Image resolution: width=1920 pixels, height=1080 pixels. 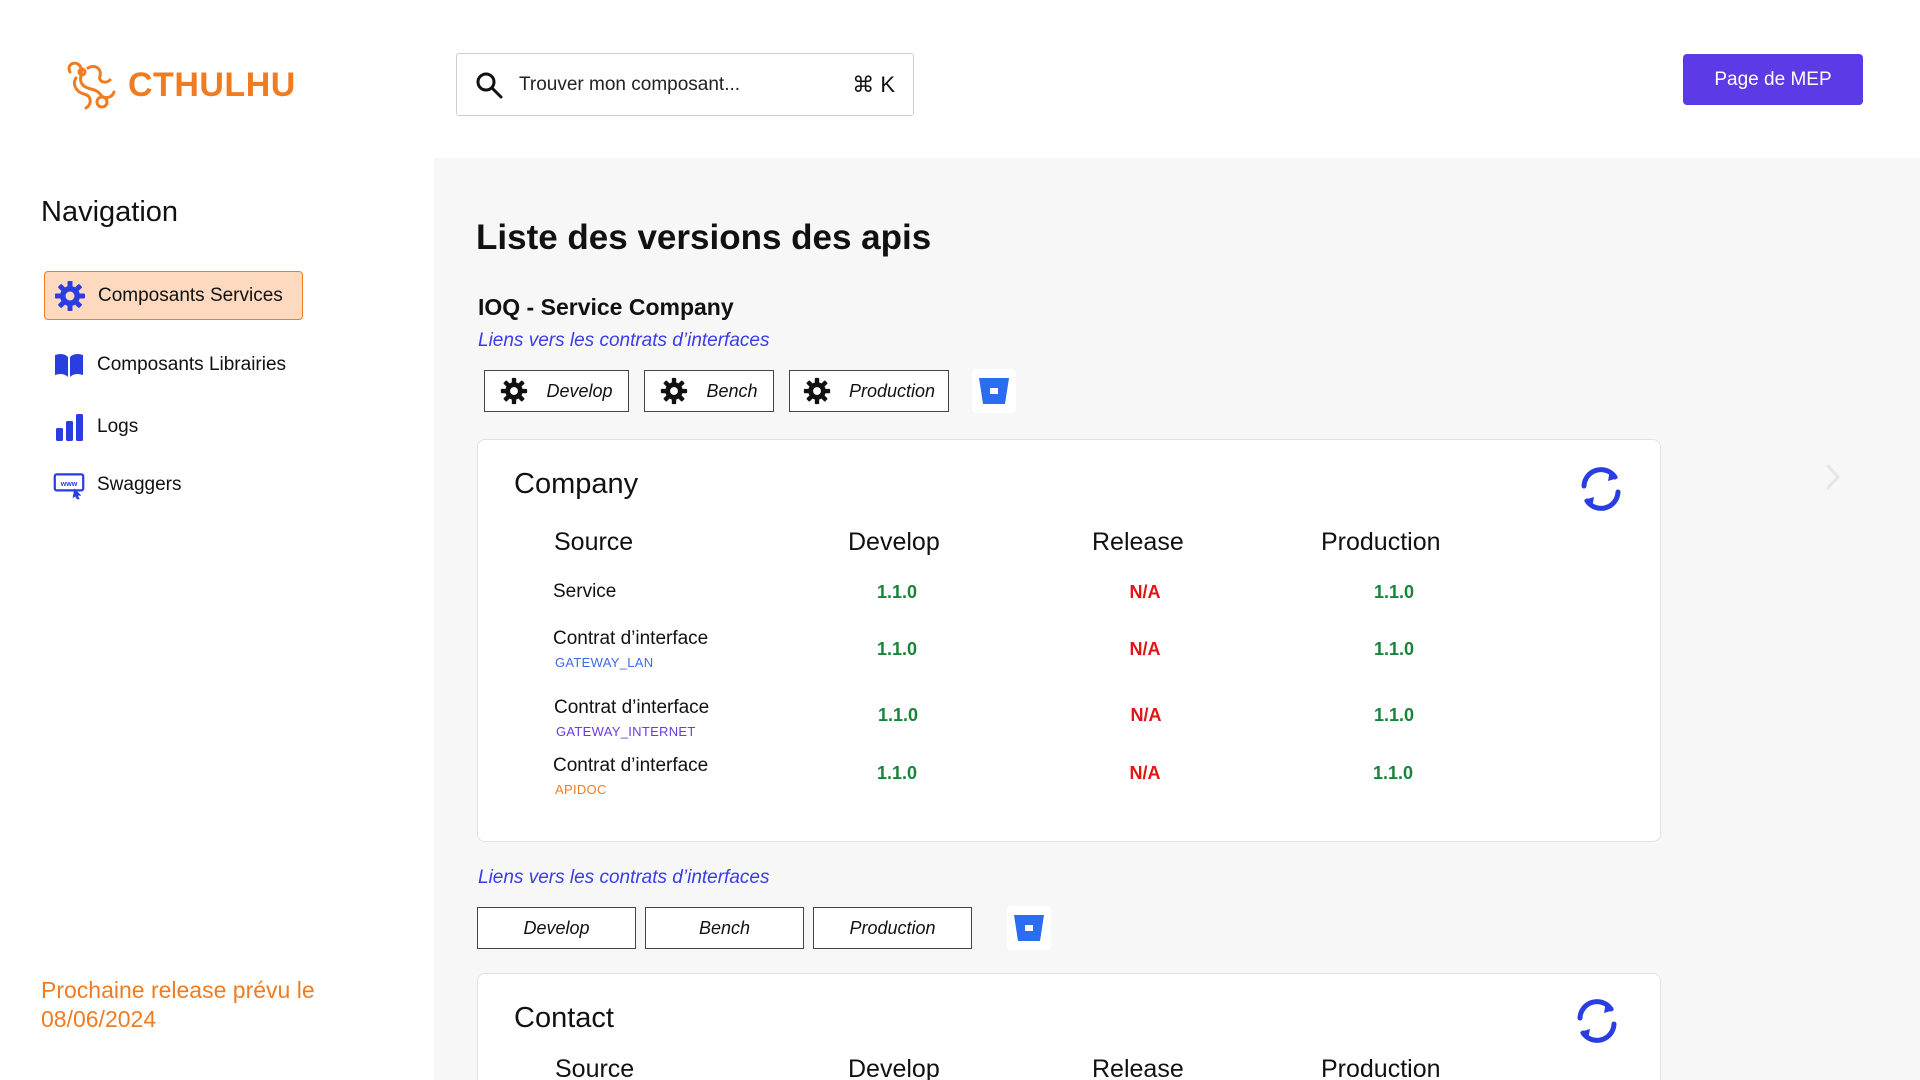 I want to click on search-shortcut-hint: ⌘ K, so click(x=873, y=84).